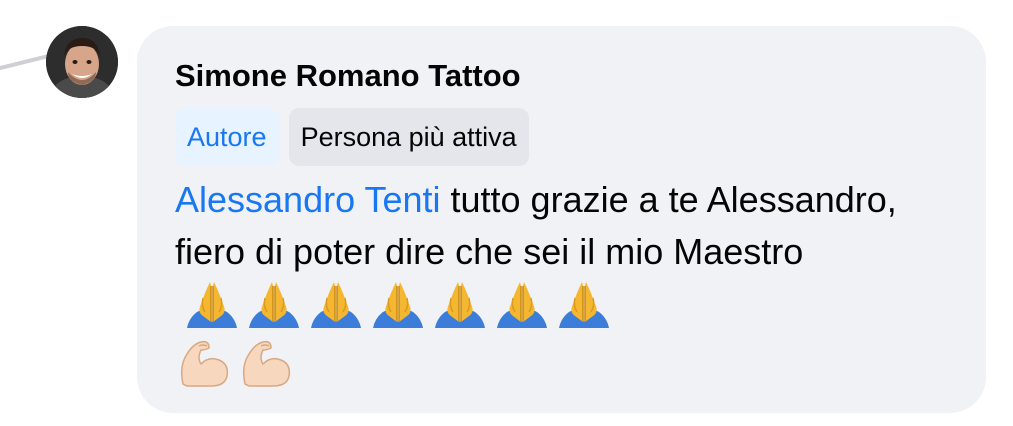 This screenshot has width=1013, height=426. What do you see at coordinates (308, 199) in the screenshot?
I see `mention-link: Alessandro Tenti` at bounding box center [308, 199].